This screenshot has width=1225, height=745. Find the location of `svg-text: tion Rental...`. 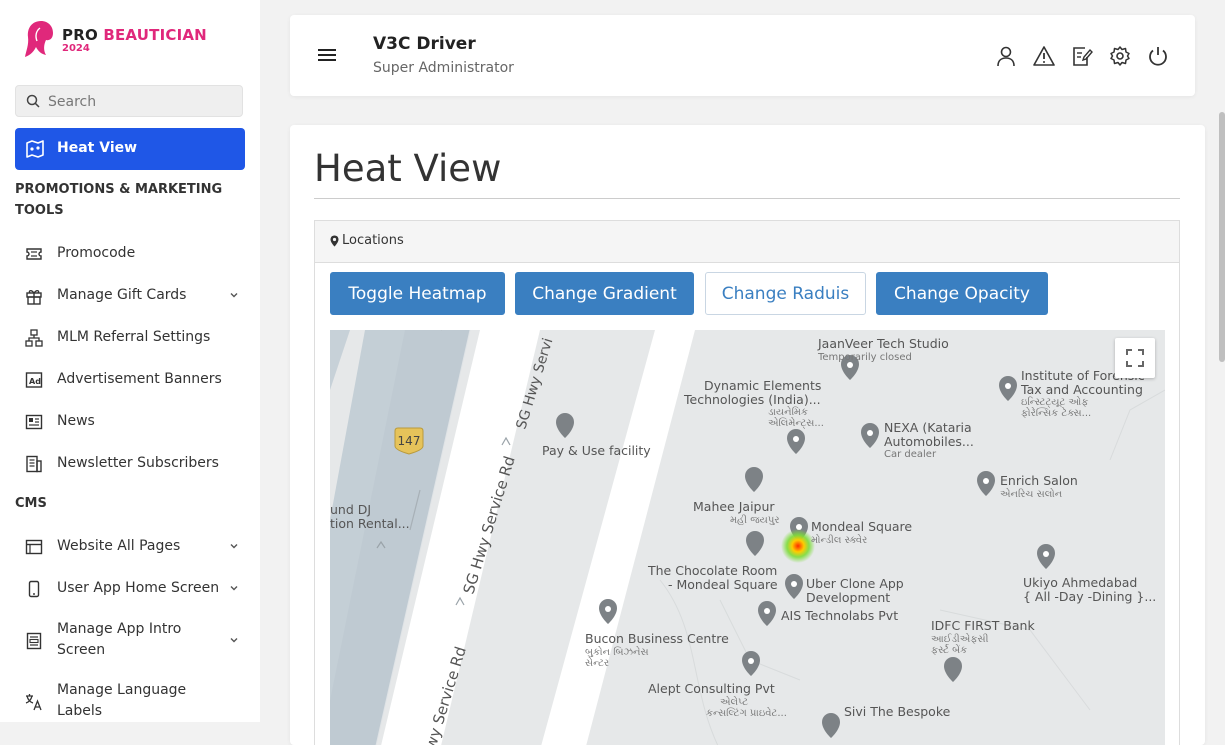

svg-text: tion Rental... is located at coordinates (370, 523).